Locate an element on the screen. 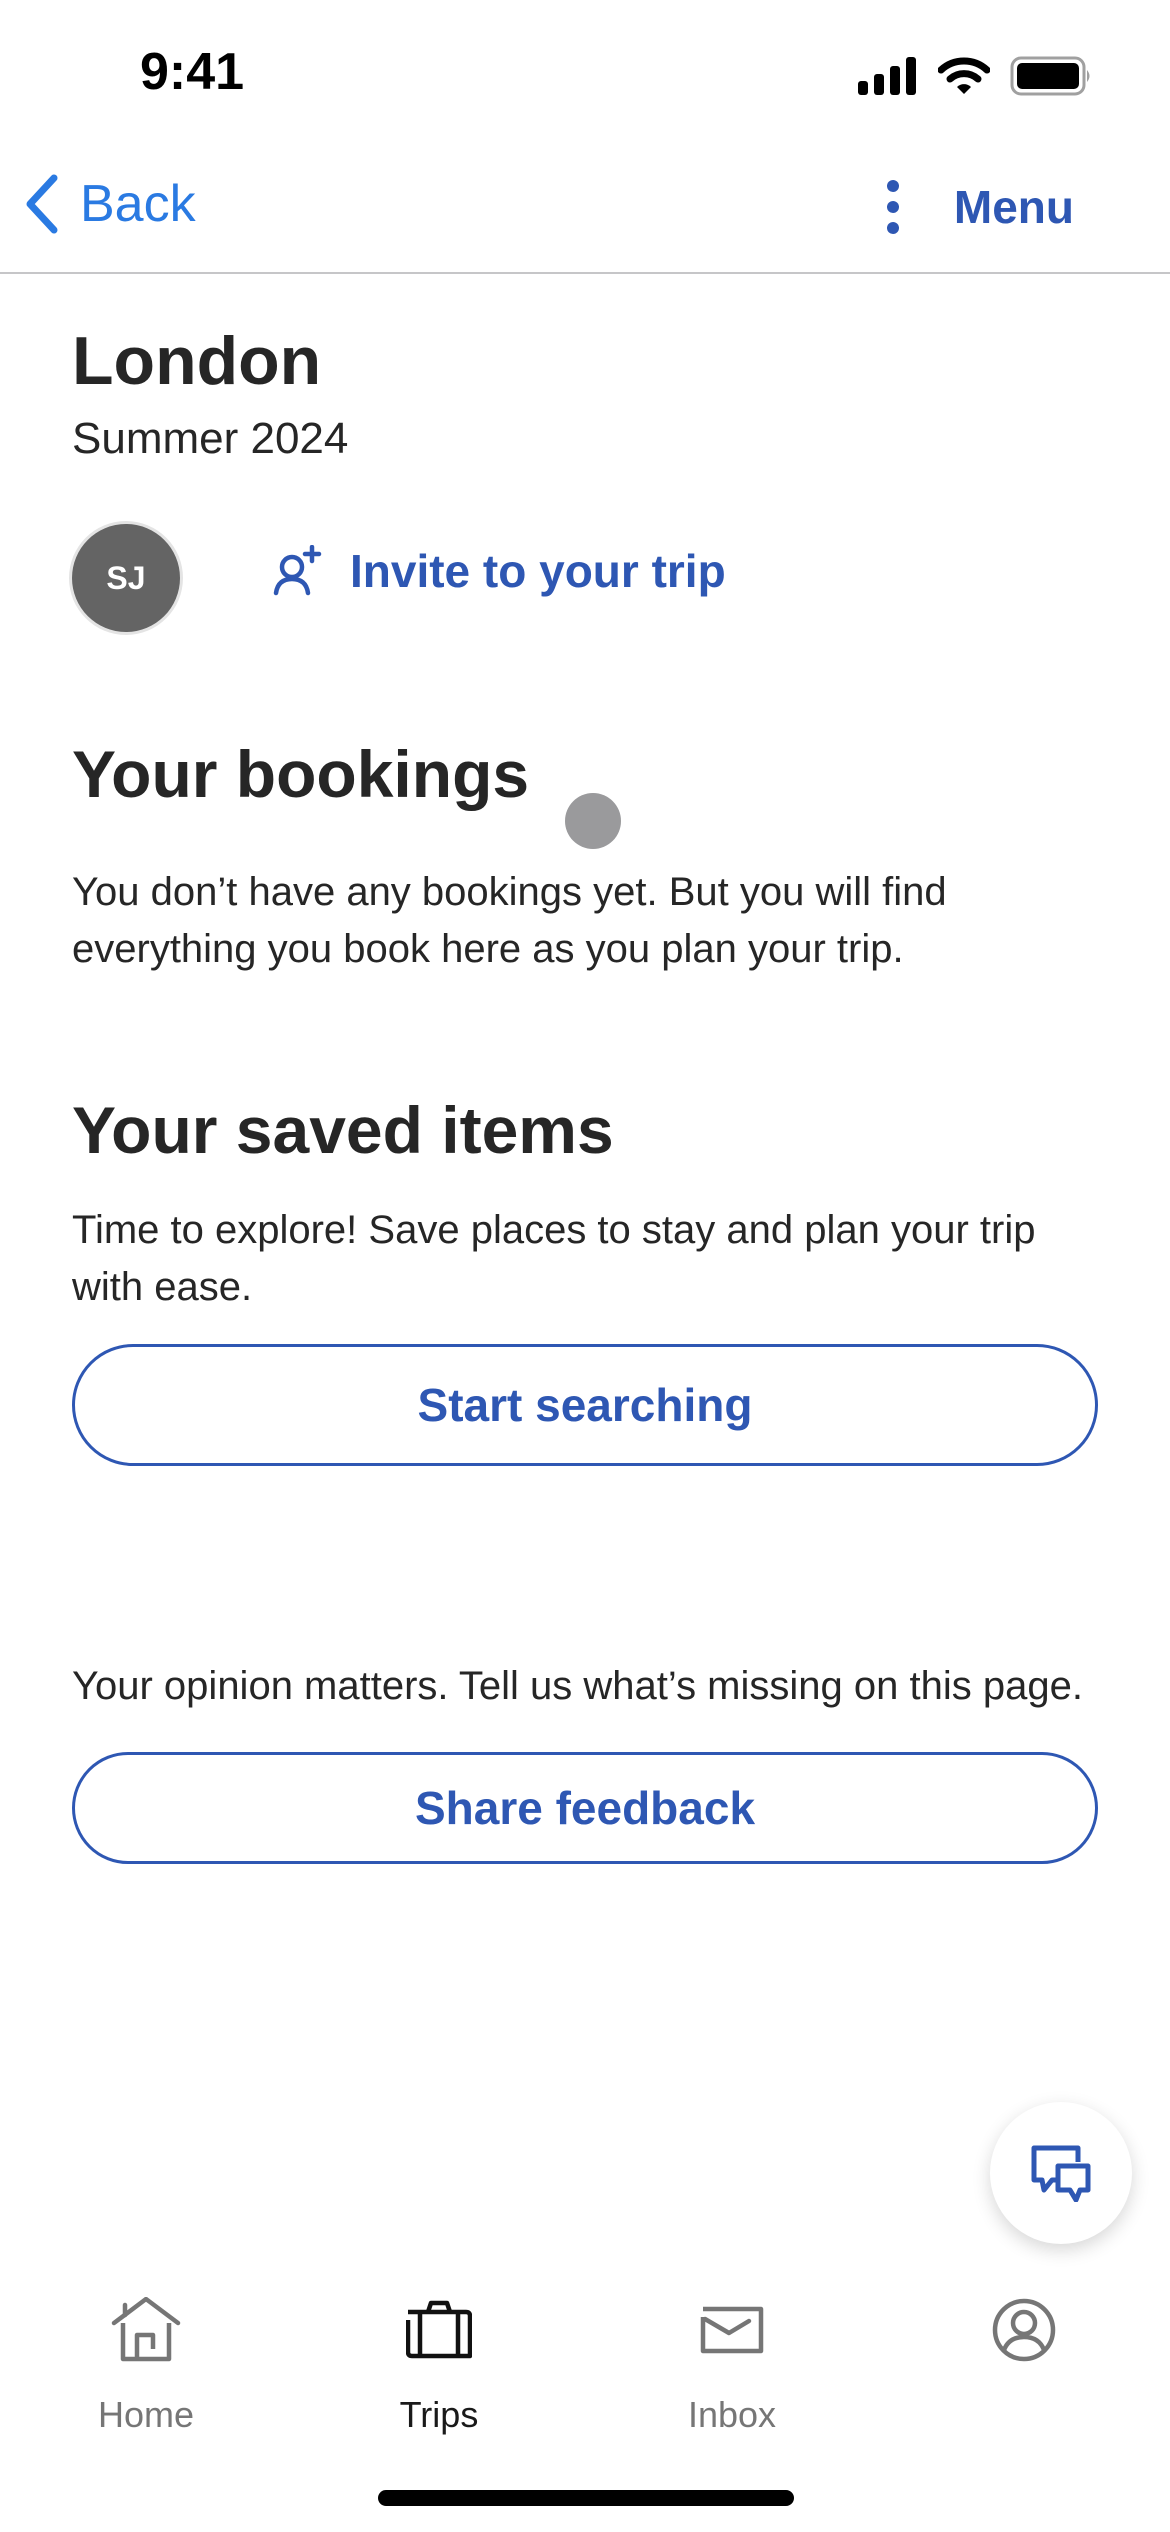  share-feedback-button: Share feedback is located at coordinates (585, 1808).